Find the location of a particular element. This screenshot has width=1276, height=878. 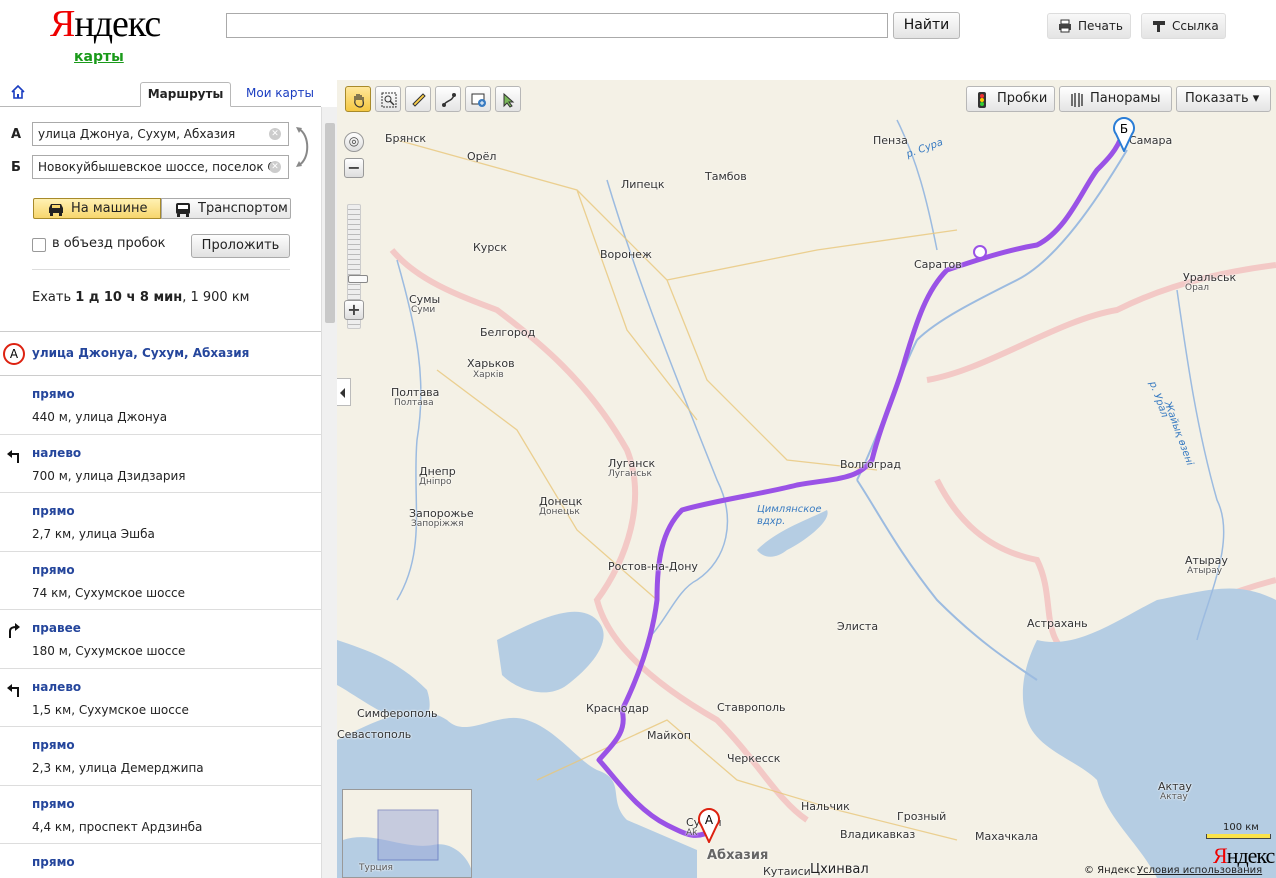

city-label-aktau2: Актау is located at coordinates (1174, 797).